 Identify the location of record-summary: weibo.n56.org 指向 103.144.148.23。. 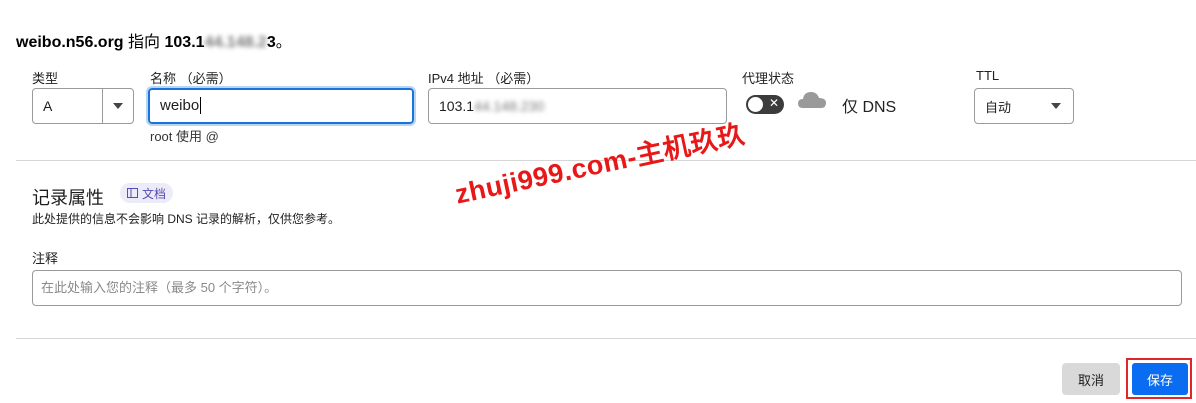
(154, 42).